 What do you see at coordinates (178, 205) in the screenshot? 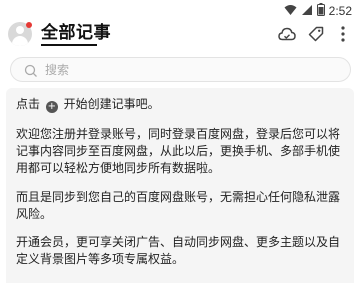
I see `privacy-paragraph: 而且是同步到您自己的百度网盘账号，无需担心任何隐私泄露风险。` at bounding box center [178, 205].